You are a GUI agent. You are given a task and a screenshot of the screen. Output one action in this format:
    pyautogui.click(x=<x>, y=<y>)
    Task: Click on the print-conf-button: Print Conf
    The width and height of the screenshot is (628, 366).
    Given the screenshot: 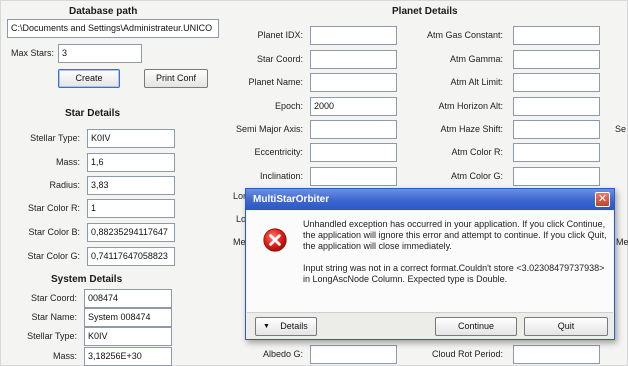 What is the action you would take?
    pyautogui.click(x=176, y=78)
    